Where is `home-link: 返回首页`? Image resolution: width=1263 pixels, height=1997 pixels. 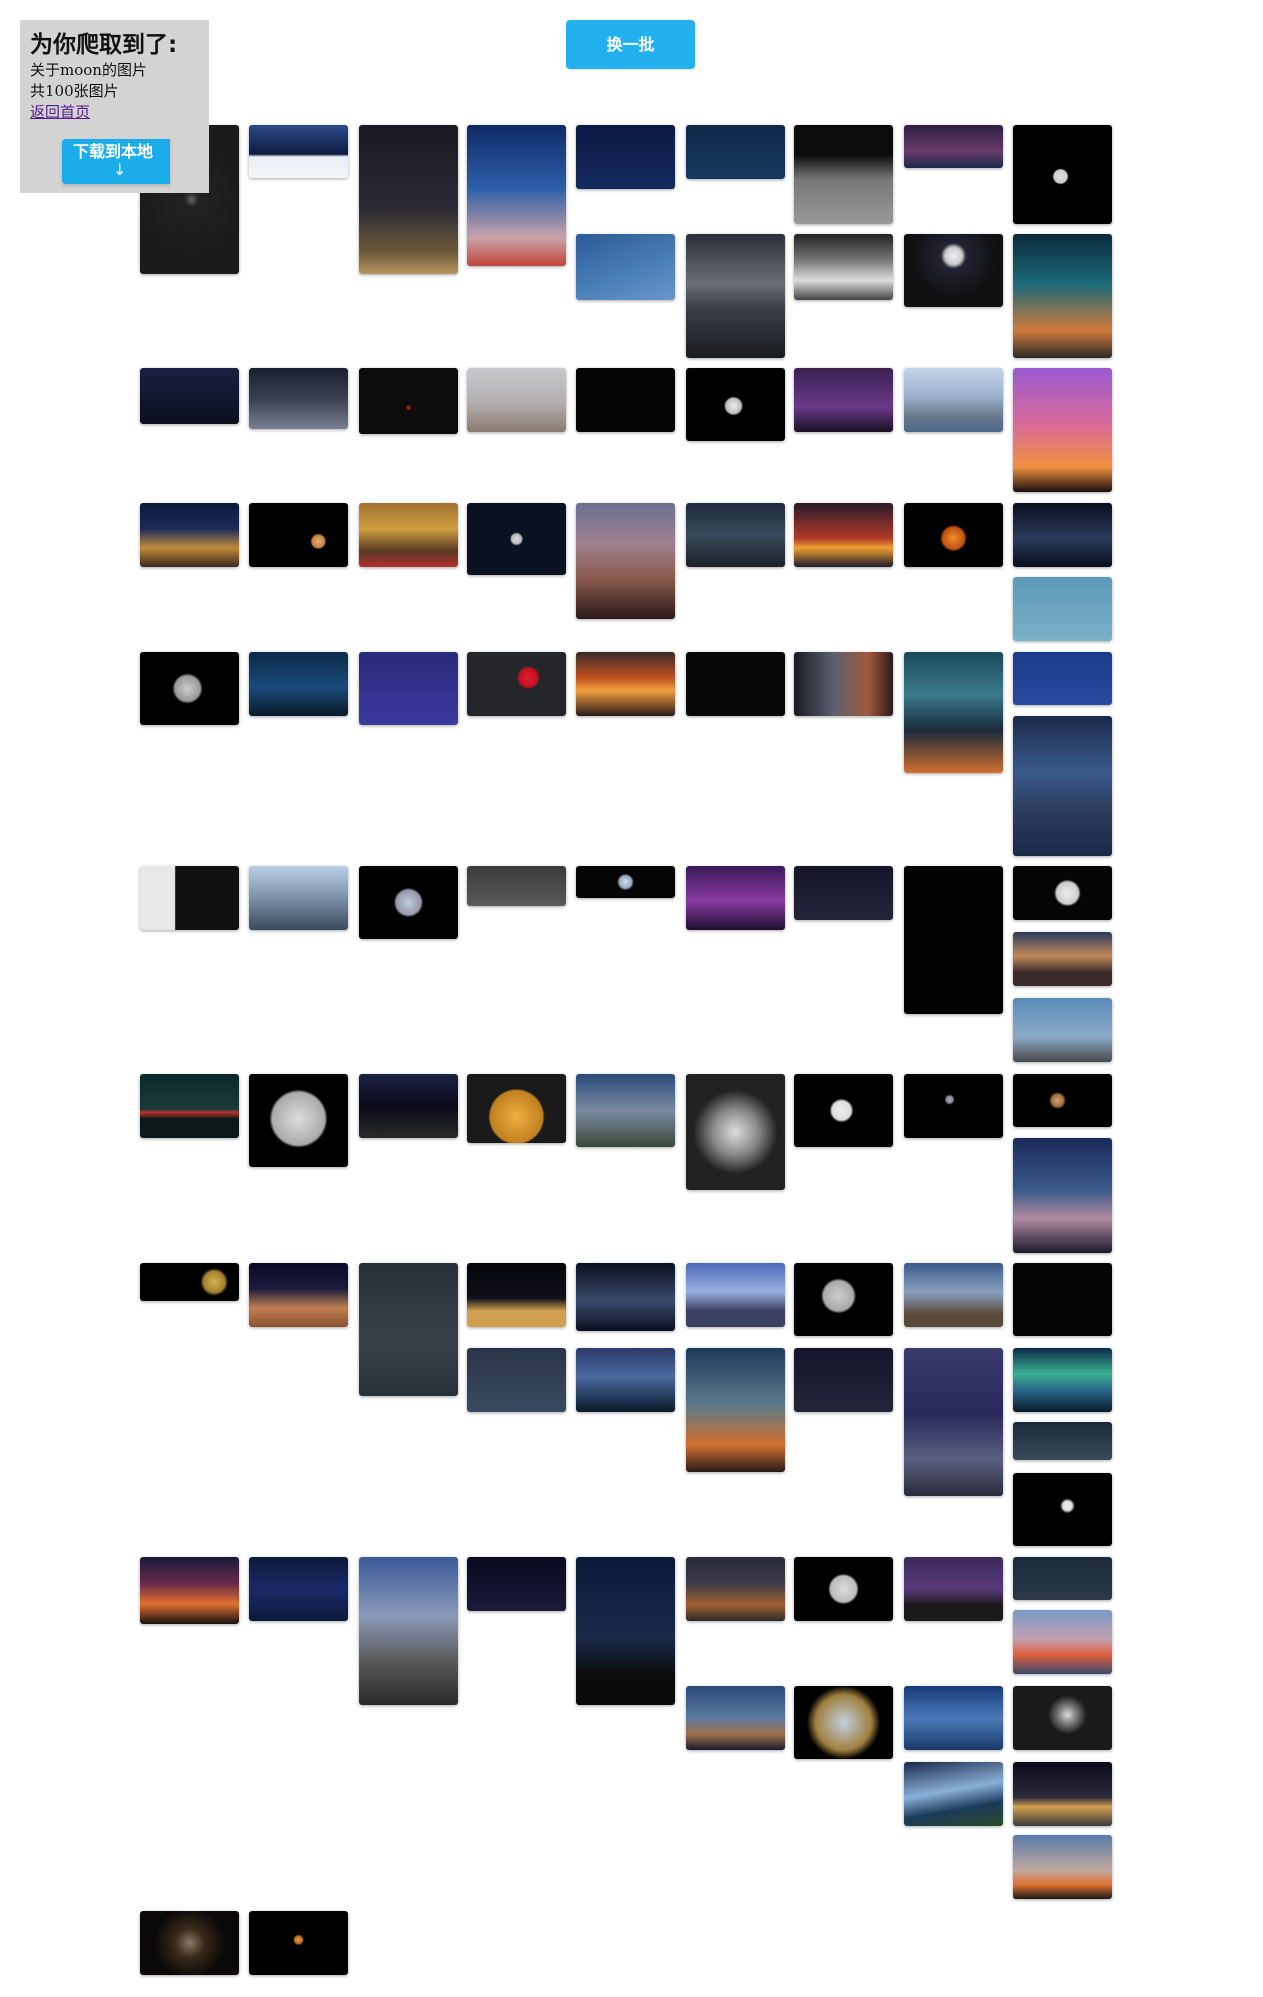
home-link: 返回首页 is located at coordinates (114, 112).